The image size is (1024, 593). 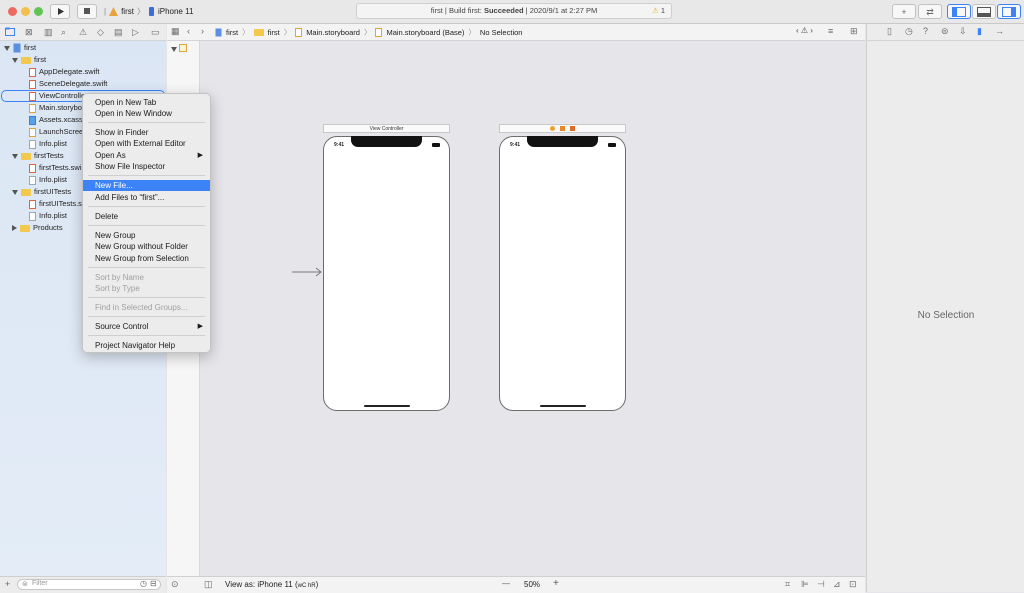 What do you see at coordinates (87, 11) in the screenshot?
I see `stop-button` at bounding box center [87, 11].